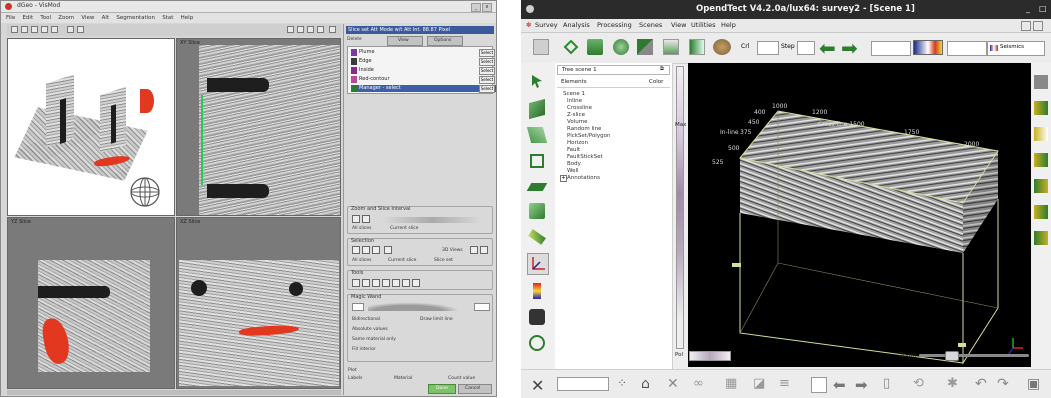 The image size is (1051, 398). I want to click on tree-item-pickset: PickSet/Polygon, so click(588, 136).